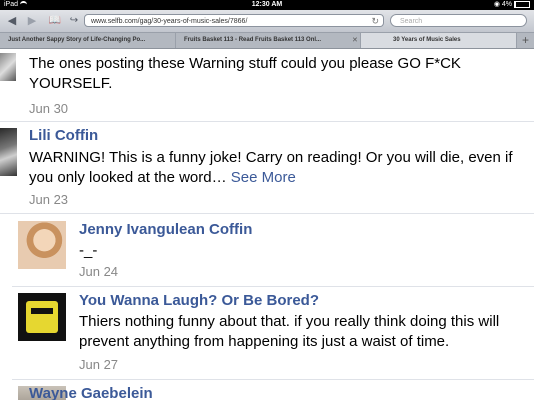 The width and height of the screenshot is (534, 400). I want to click on avatar-sponge, so click(42, 317).